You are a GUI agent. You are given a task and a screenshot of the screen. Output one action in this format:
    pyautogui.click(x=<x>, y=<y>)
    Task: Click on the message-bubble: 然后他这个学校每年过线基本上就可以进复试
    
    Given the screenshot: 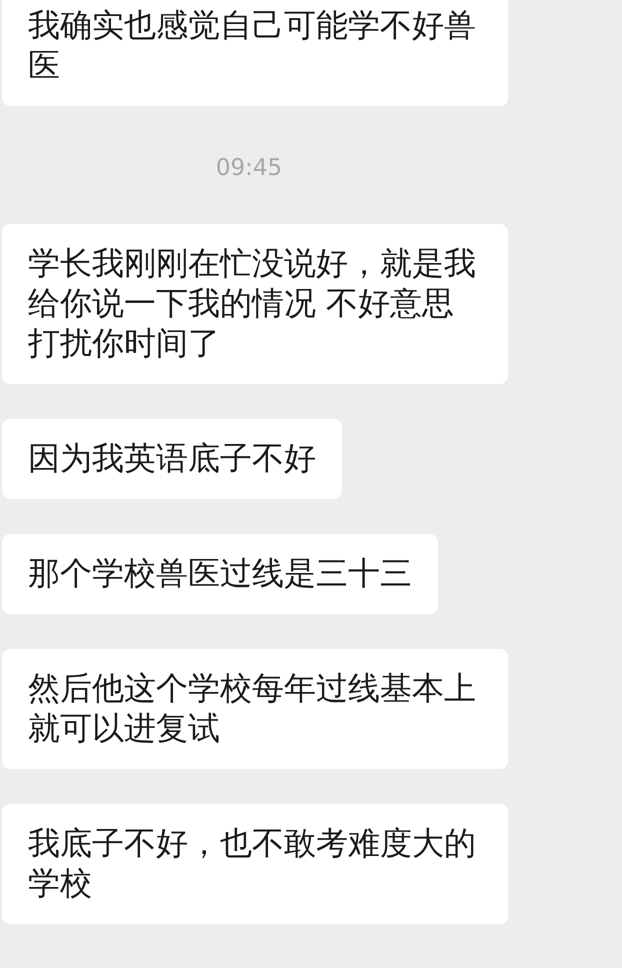 What is the action you would take?
    pyautogui.click(x=255, y=709)
    